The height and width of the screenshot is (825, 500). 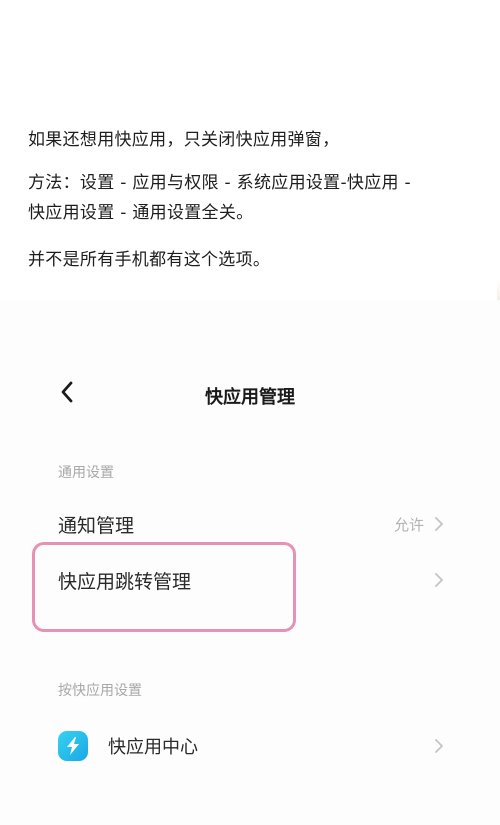 I want to click on lightning-icon, so click(x=73, y=746).